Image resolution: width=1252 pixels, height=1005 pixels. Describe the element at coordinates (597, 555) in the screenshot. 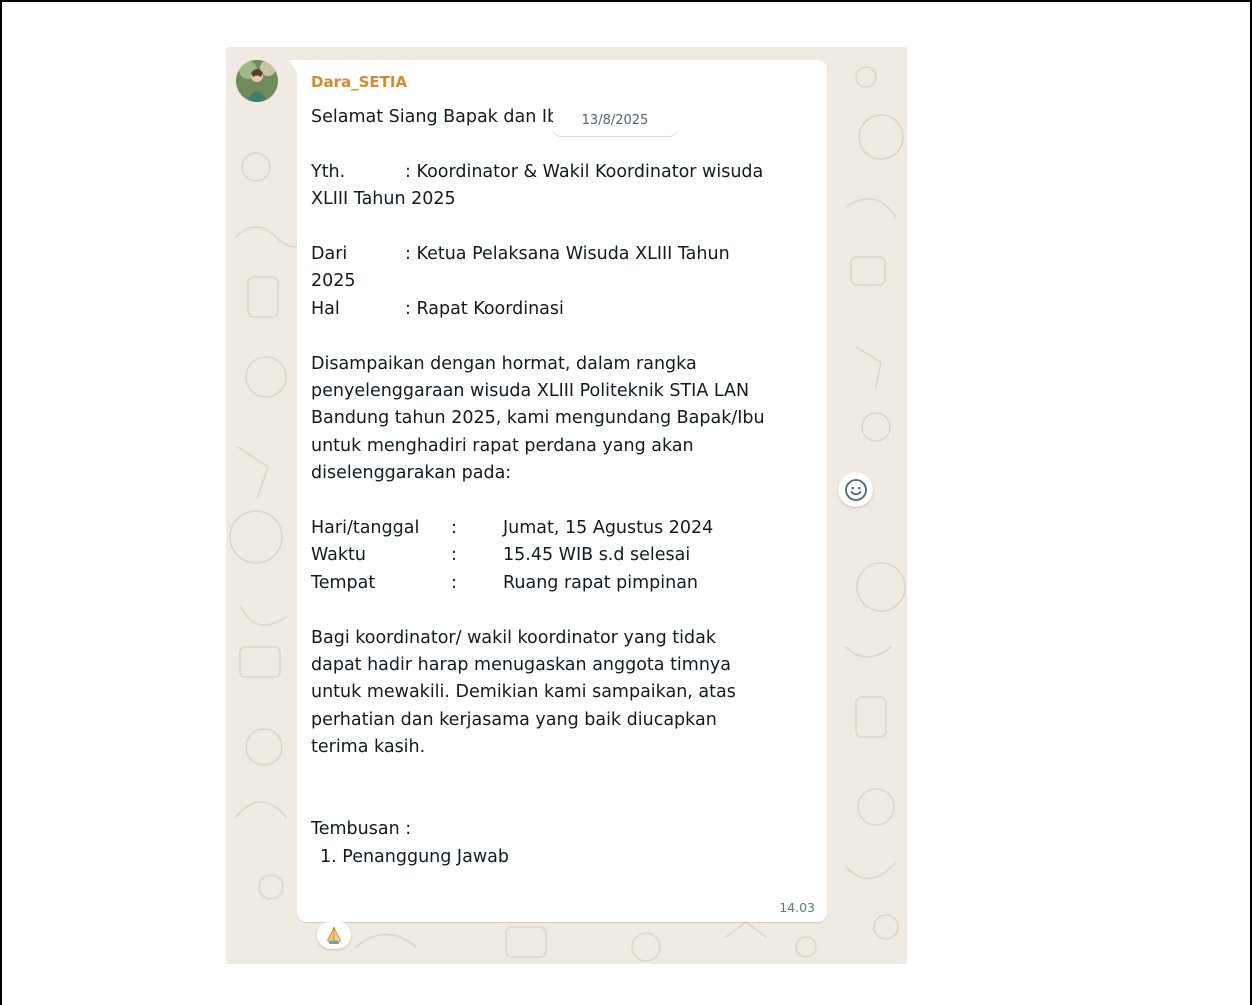

I see `schedule-value: 15.45 WIB s.d selesai` at that location.